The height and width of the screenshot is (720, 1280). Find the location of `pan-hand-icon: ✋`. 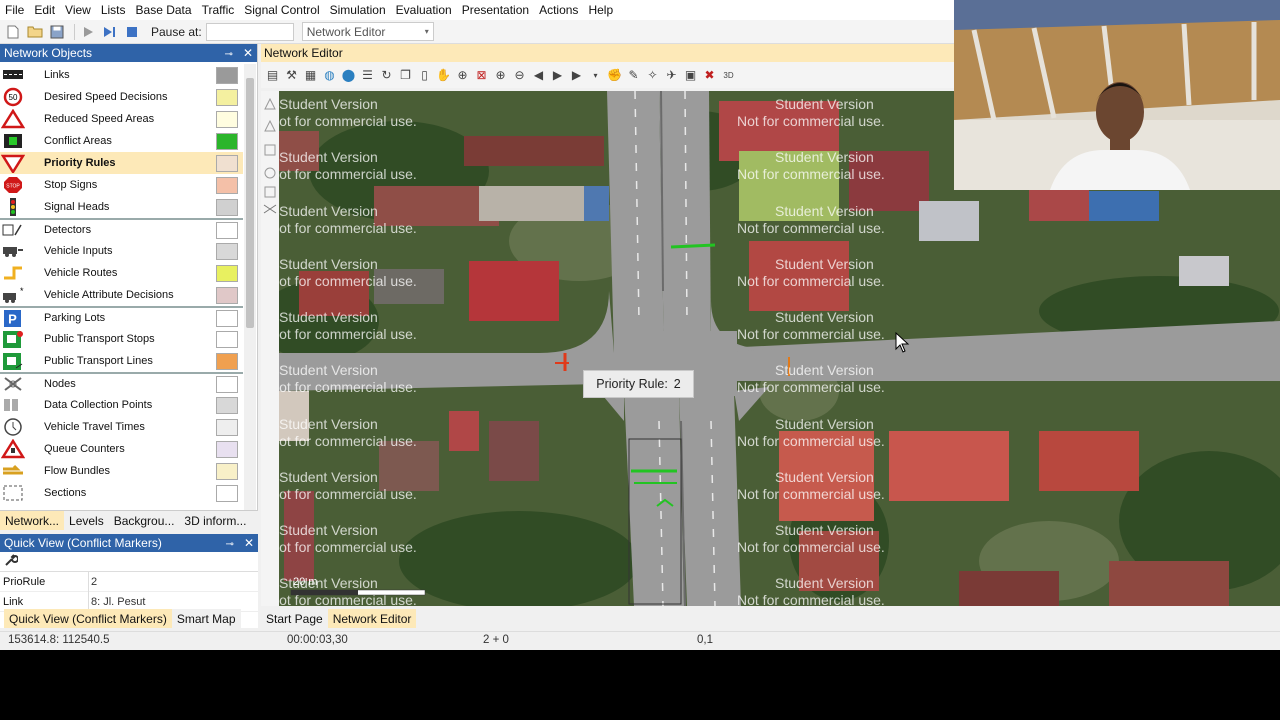

pan-hand-icon: ✋ is located at coordinates (443, 75).